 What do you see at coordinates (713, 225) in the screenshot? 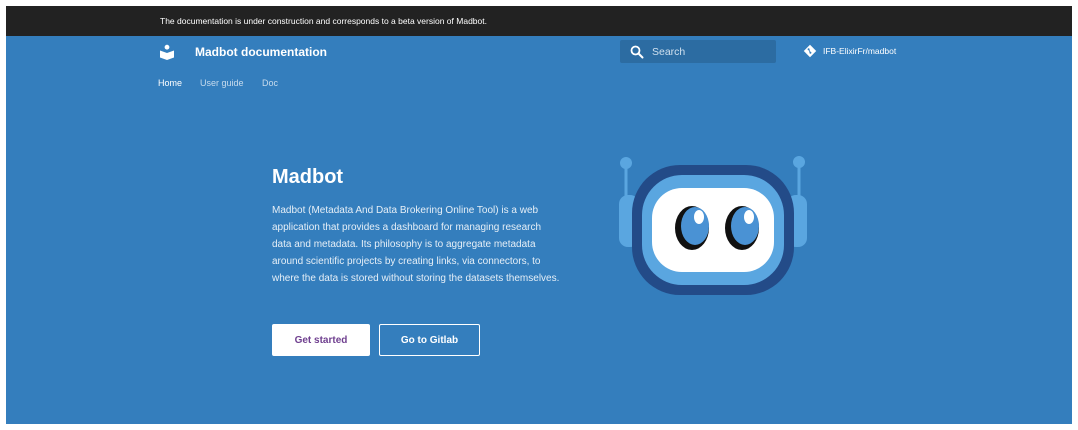
I see `robot-mascot` at bounding box center [713, 225].